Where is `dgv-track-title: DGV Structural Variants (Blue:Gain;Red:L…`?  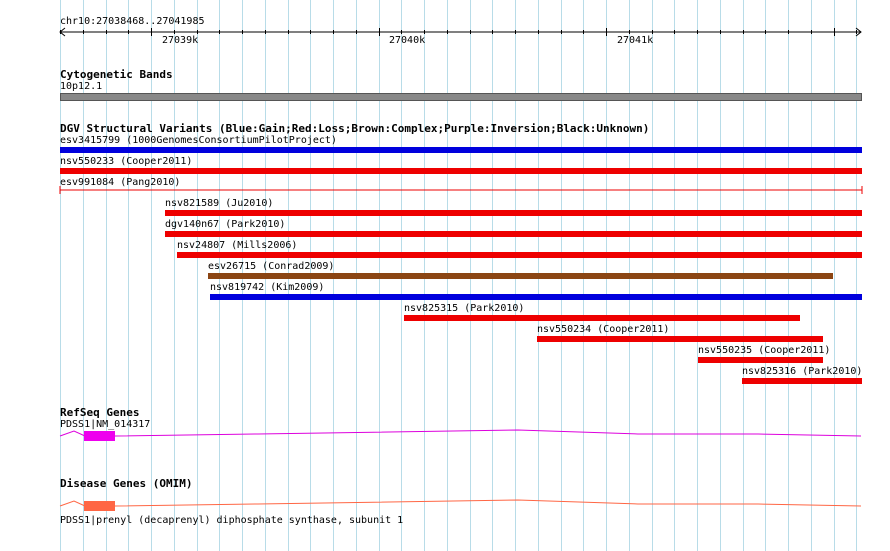
dgv-track-title: DGV Structural Variants (Blue:Gain;Red:L… is located at coordinates (355, 128).